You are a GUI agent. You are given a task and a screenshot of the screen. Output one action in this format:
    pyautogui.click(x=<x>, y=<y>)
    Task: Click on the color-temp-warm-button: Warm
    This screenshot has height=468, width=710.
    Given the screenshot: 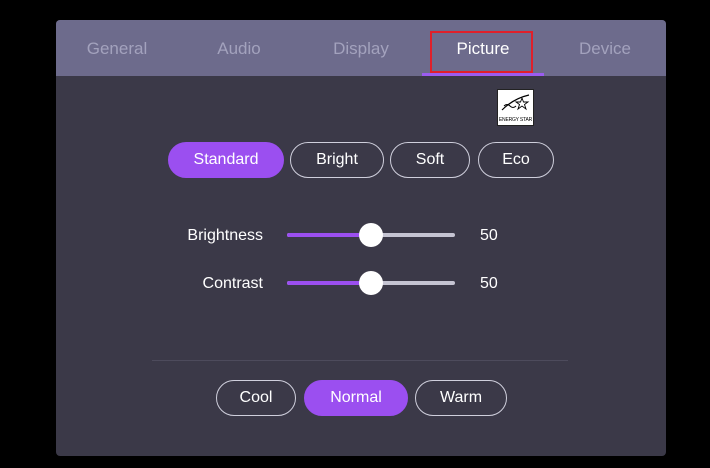 What is the action you would take?
    pyautogui.click(x=461, y=398)
    